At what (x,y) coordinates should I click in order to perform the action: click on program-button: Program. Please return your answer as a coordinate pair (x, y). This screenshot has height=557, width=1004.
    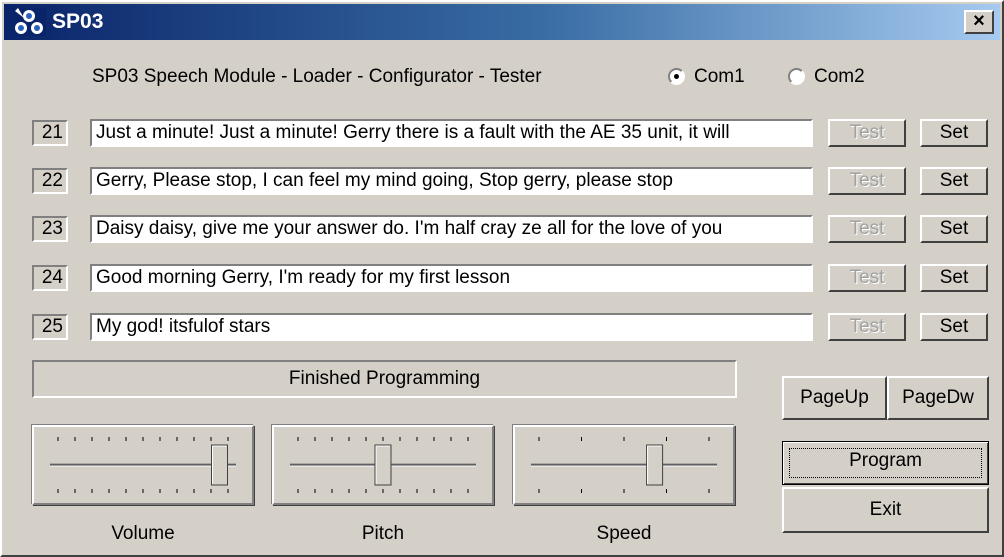
    Looking at the image, I should click on (885, 463).